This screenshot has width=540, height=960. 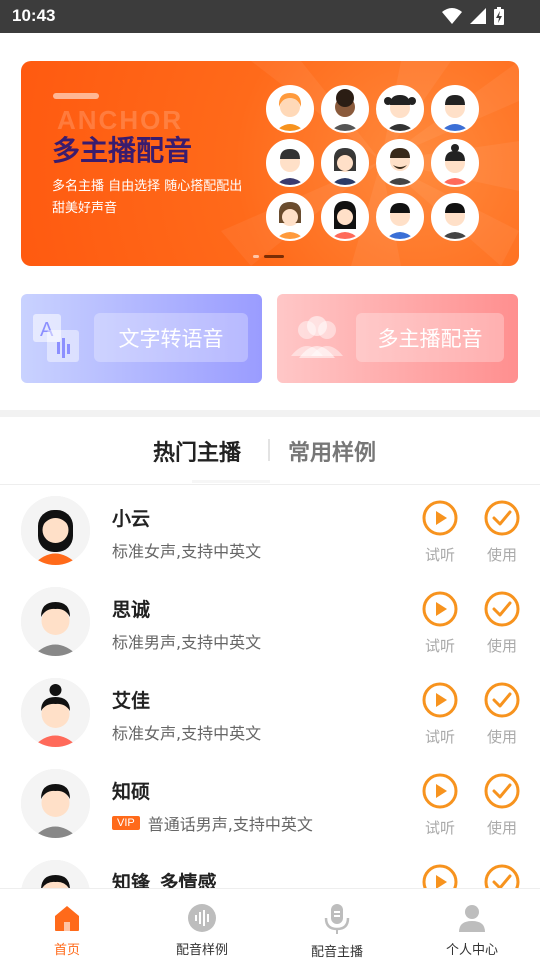 I want to click on anchor-name: 小云, so click(x=131, y=519).